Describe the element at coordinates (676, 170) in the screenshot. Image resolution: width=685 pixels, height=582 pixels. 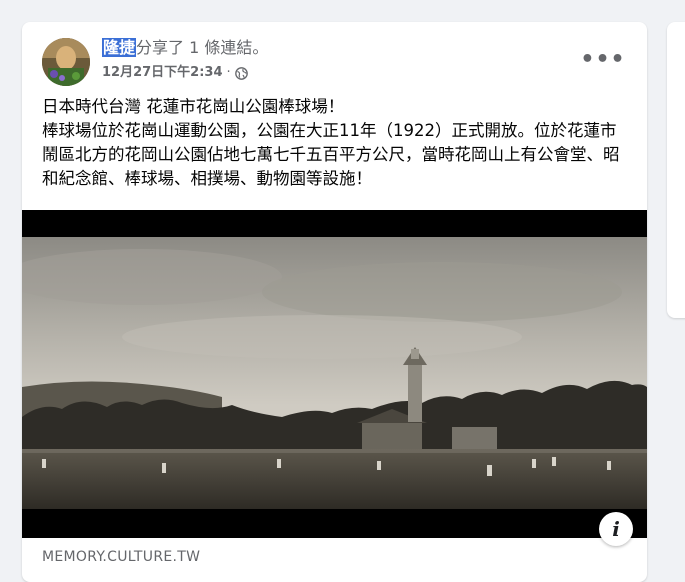
I see `right-column-card` at that location.